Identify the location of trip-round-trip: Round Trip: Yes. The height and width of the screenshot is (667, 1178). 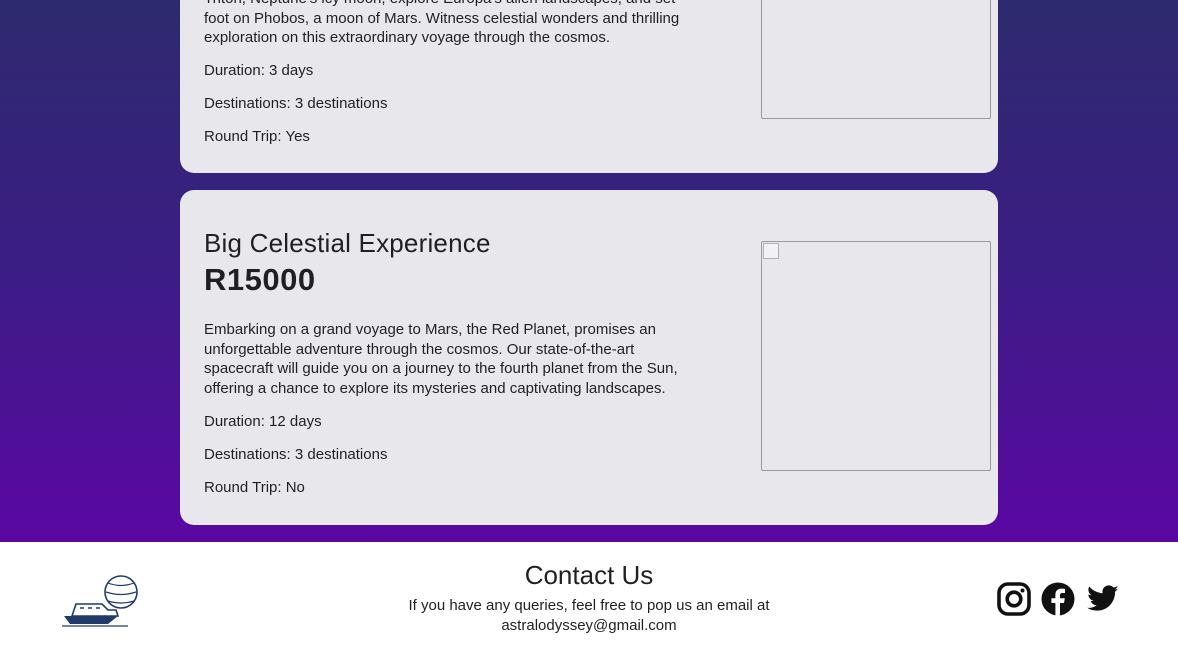
(257, 136).